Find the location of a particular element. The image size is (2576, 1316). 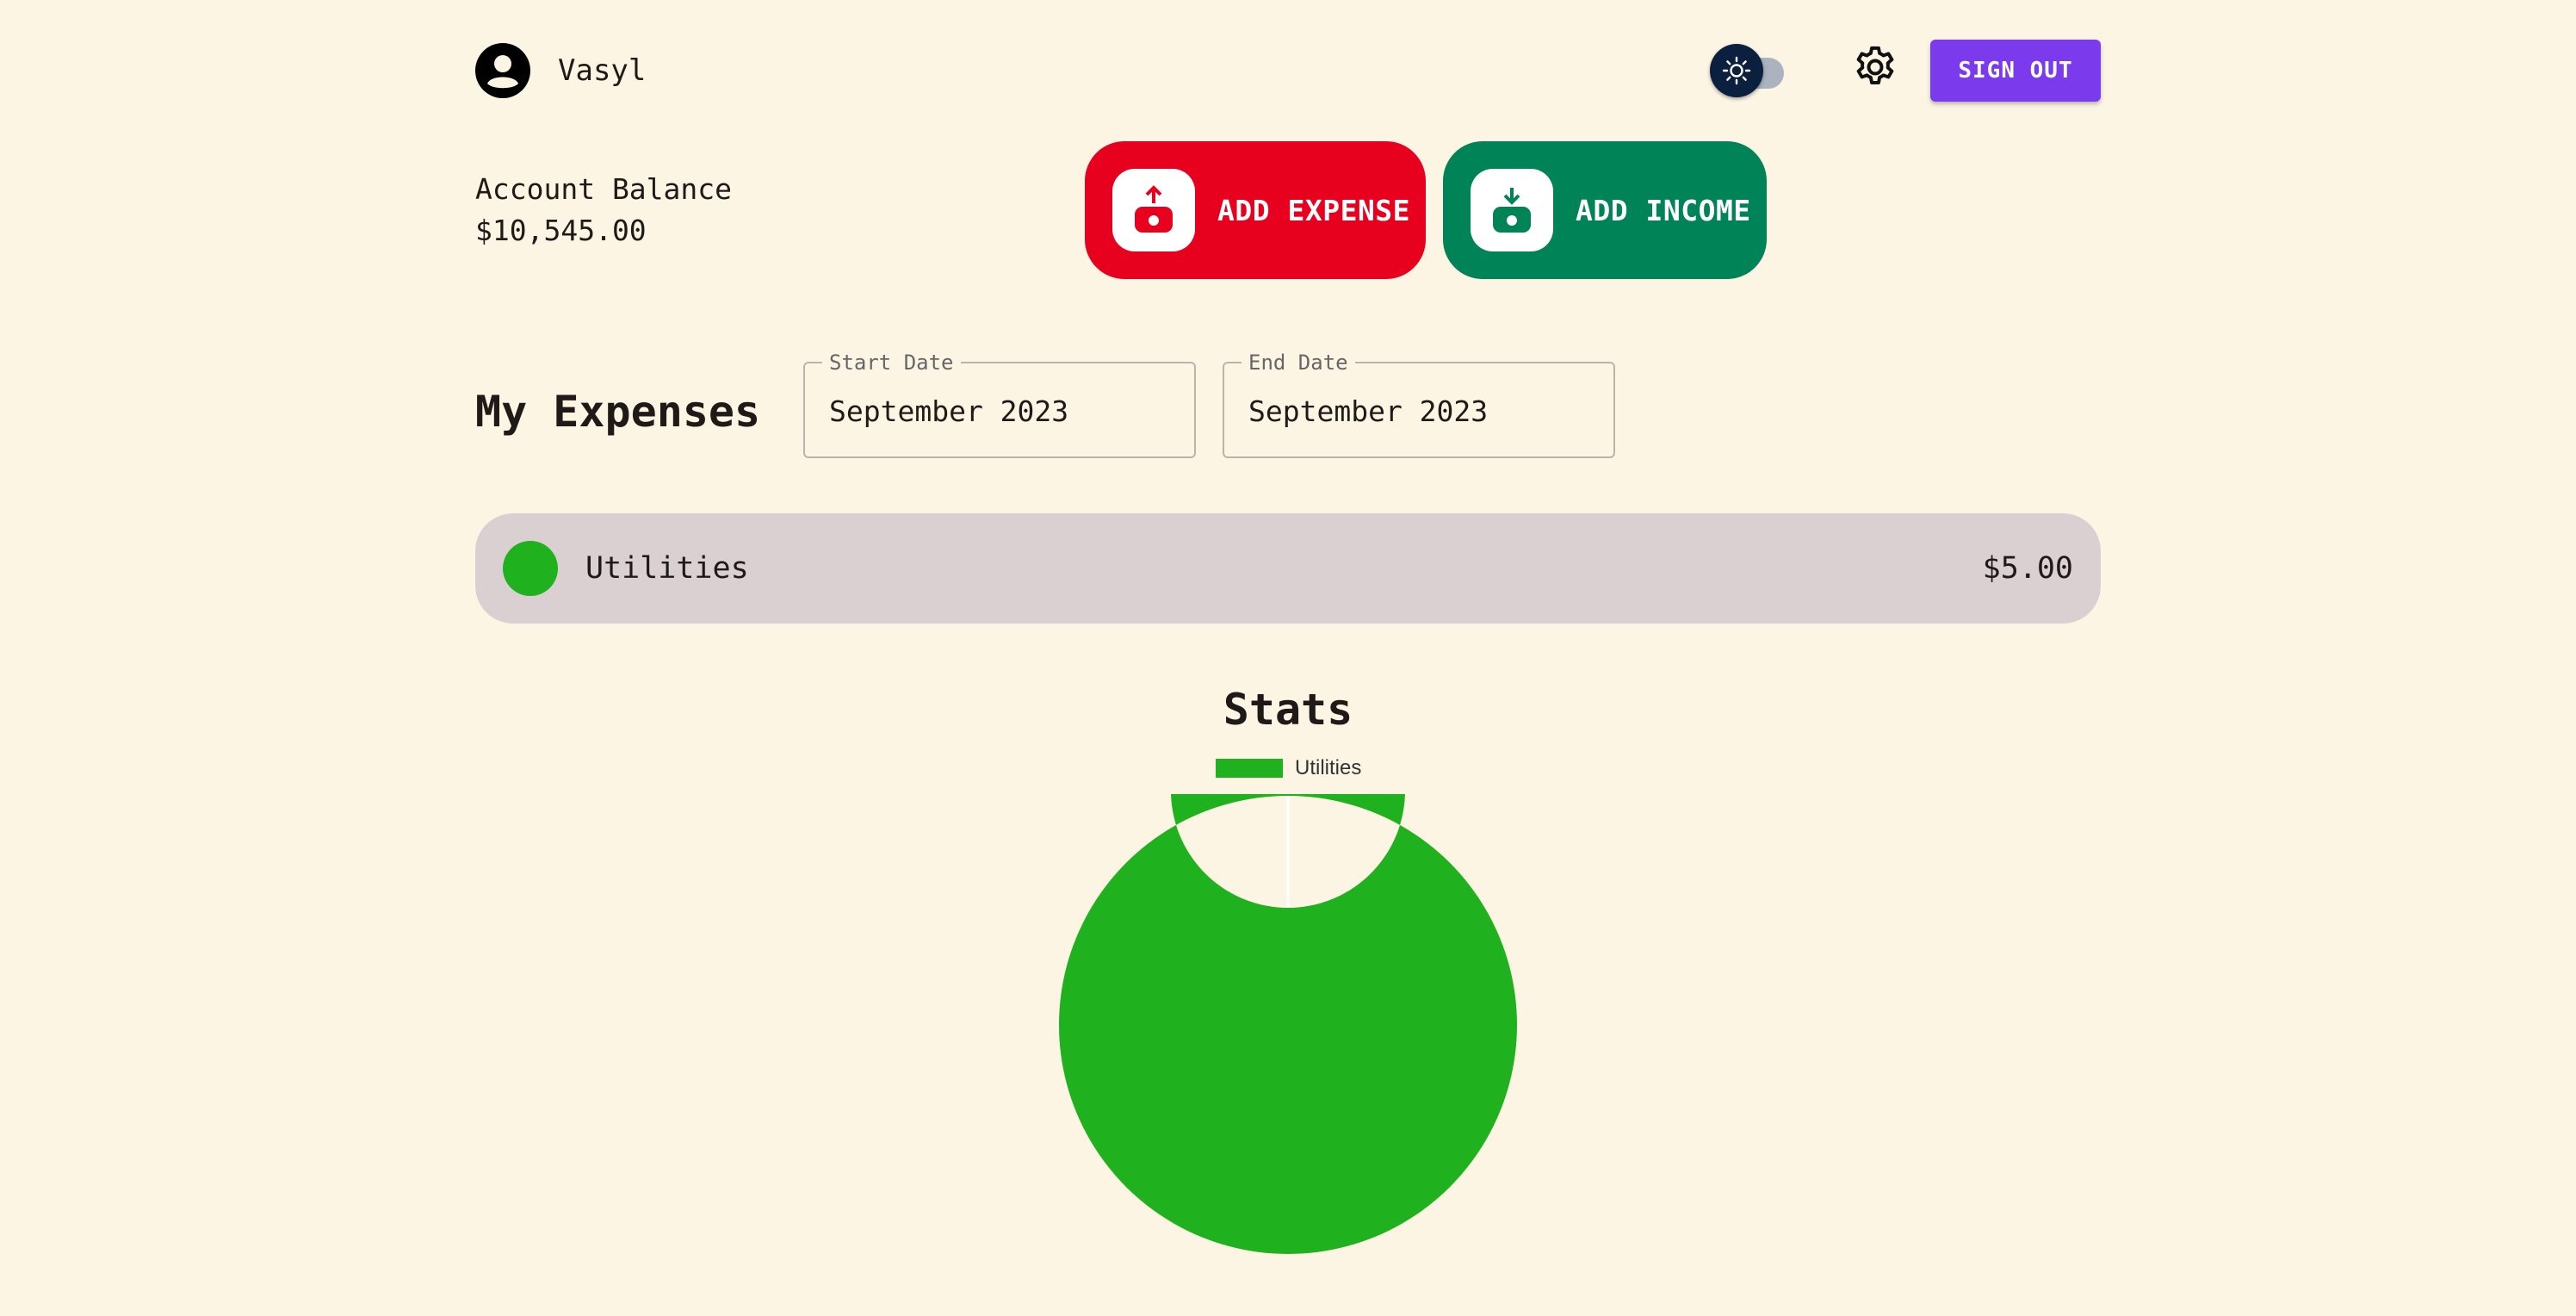

add-income-label: ADD INCOME is located at coordinates (1663, 210).